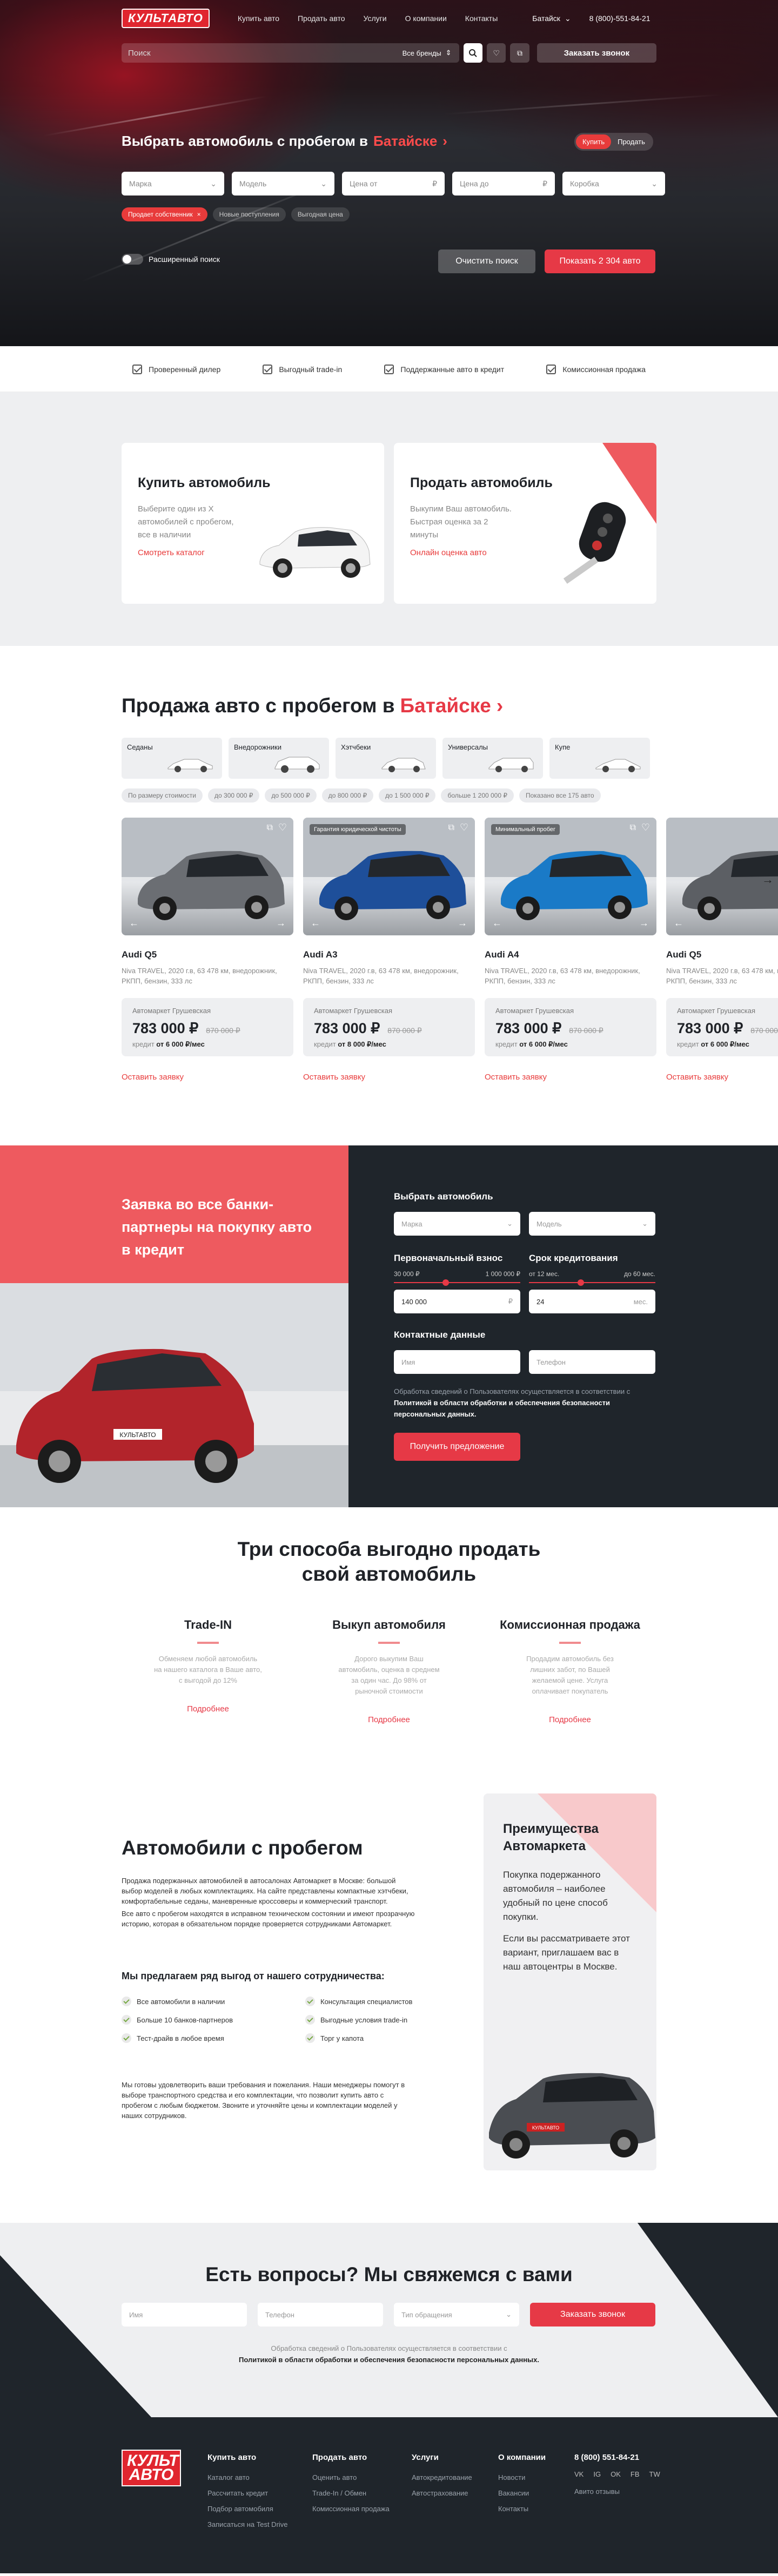 The width and height of the screenshot is (778, 2576). I want to click on price-chip: до 500 000 ₽, so click(291, 795).